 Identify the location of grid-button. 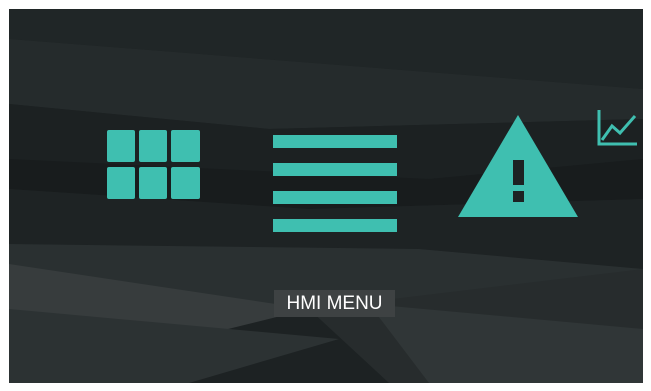
(153, 164).